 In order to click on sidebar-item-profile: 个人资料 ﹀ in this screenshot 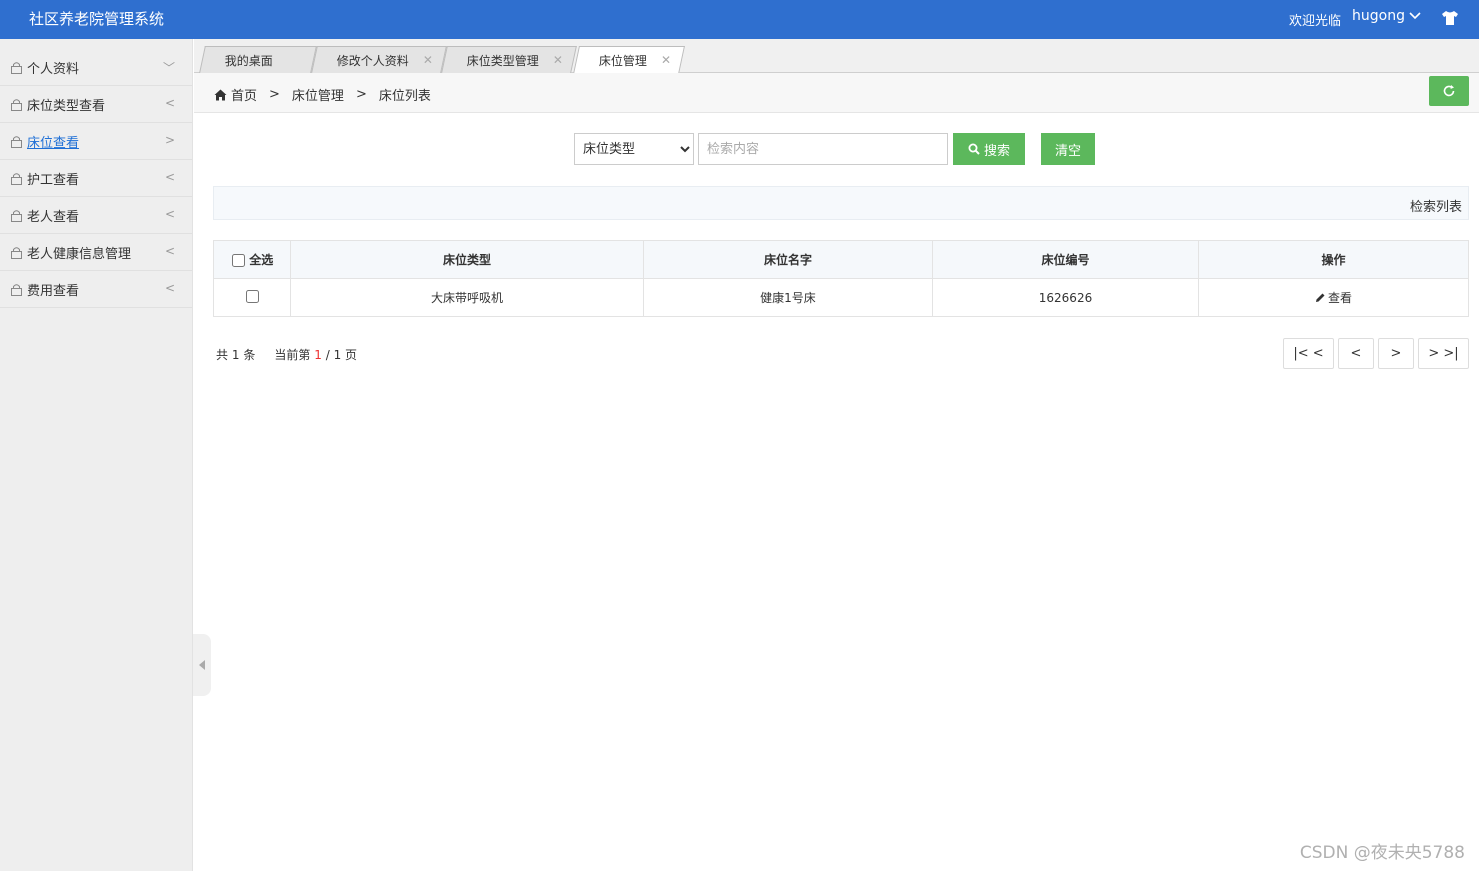, I will do `click(96, 67)`.